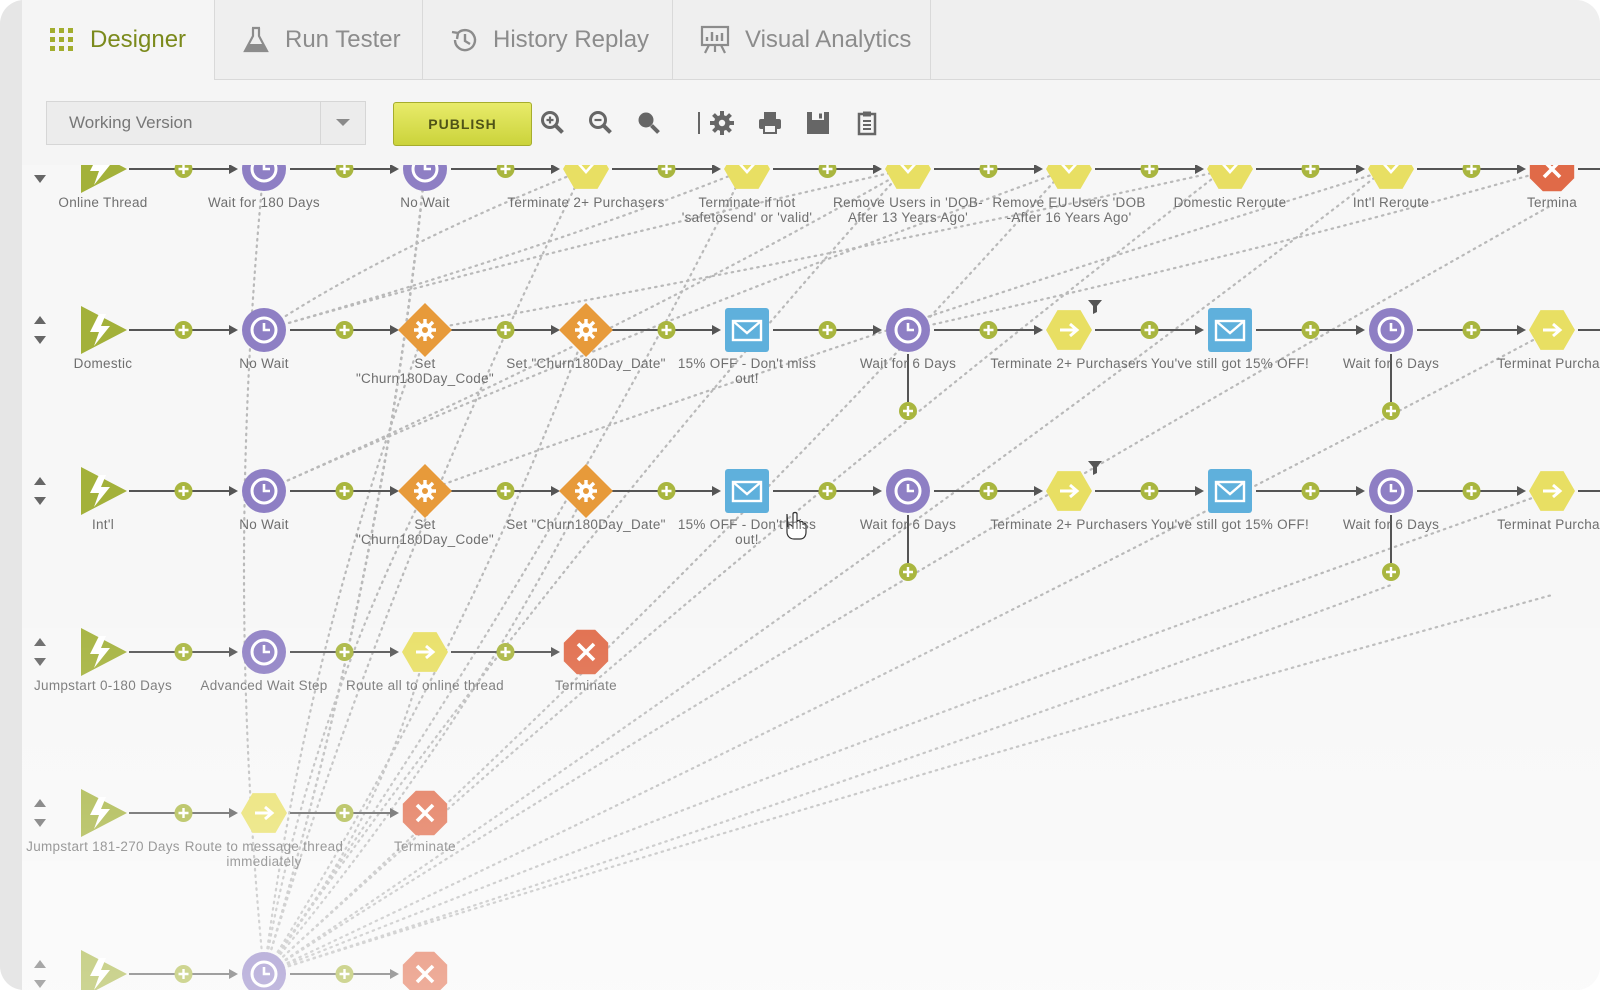 The height and width of the screenshot is (990, 1600). Describe the element at coordinates (342, 123) in the screenshot. I see `chevron-down-icon` at that location.